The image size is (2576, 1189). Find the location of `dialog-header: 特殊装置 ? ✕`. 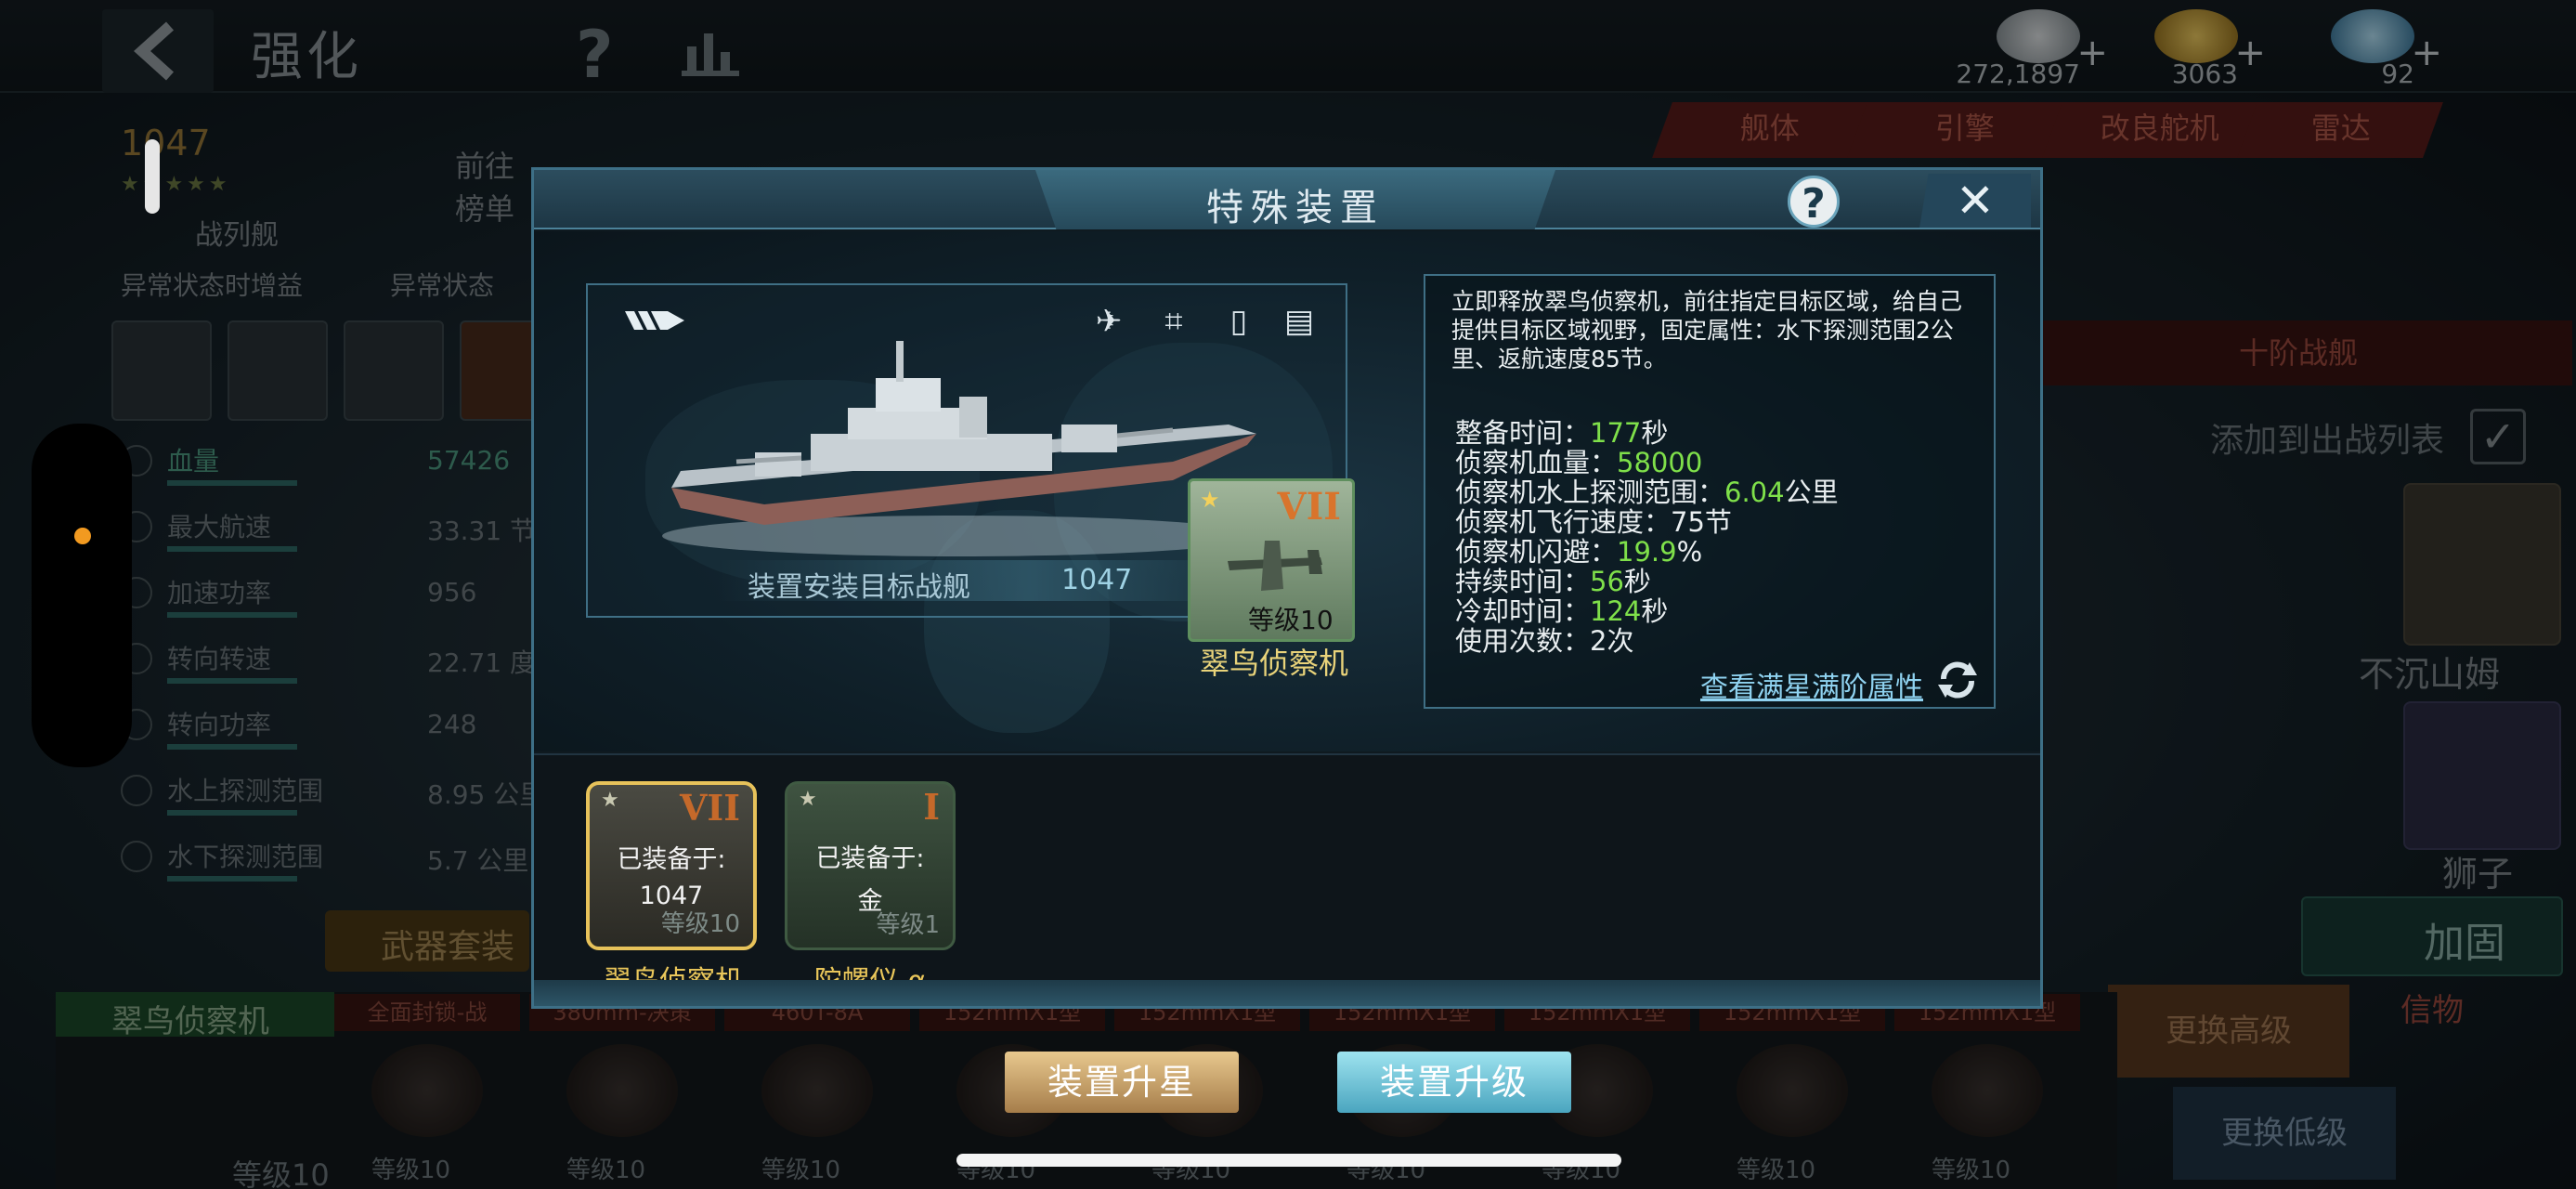

dialog-header: 特殊装置 ? ✕ is located at coordinates (1287, 199).